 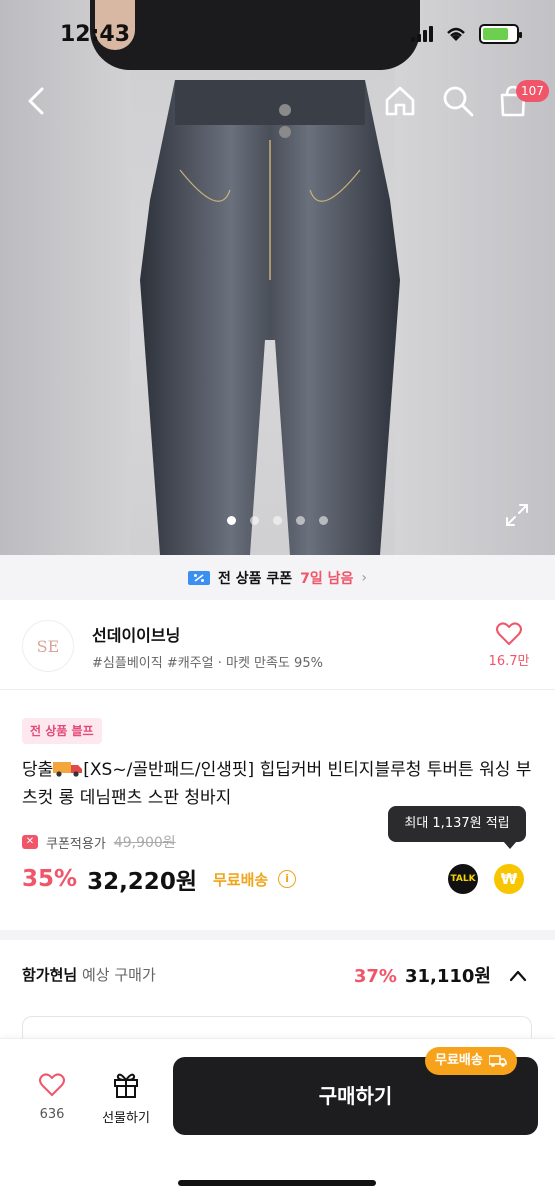 I want to click on carousel-dots, so click(x=277, y=520).